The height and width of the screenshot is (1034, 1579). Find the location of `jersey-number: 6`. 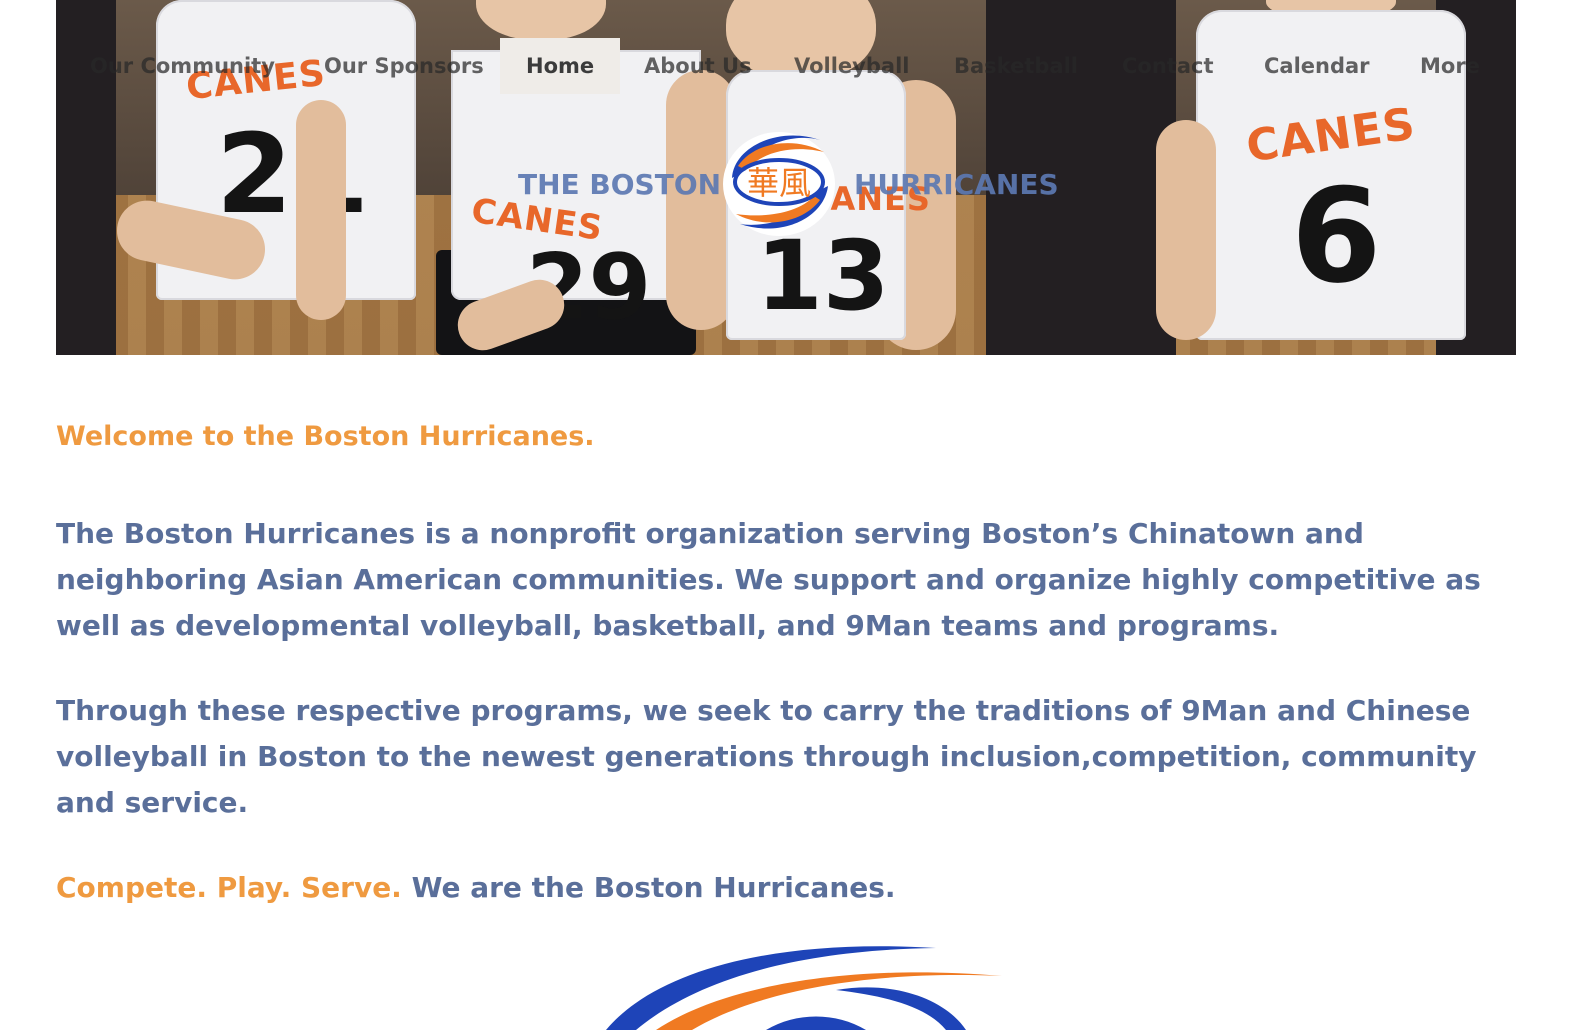

jersey-number: 6 is located at coordinates (1336, 236).